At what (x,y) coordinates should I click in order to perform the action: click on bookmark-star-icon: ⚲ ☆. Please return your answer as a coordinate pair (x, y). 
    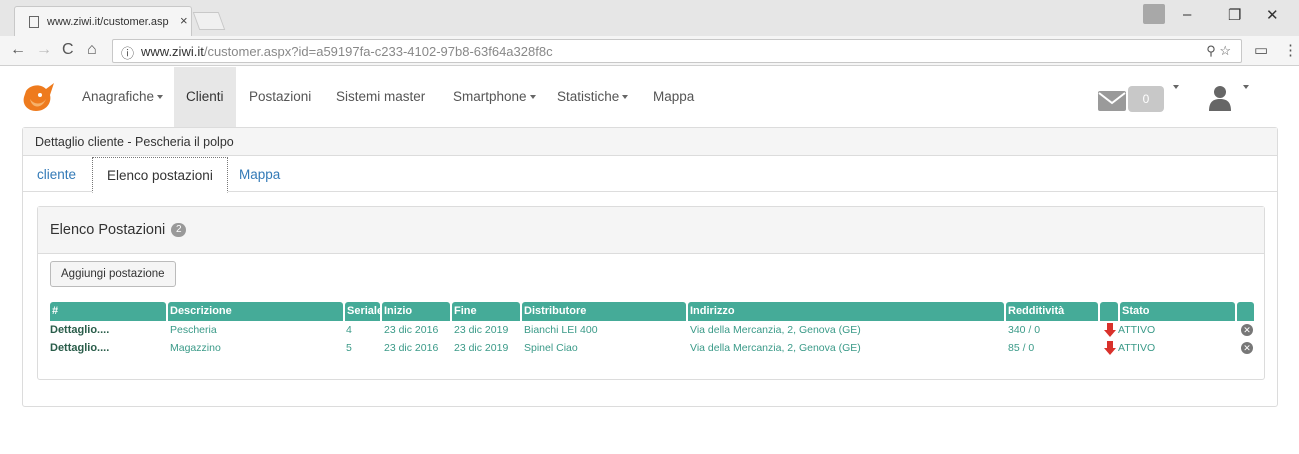
    Looking at the image, I should click on (1218, 51).